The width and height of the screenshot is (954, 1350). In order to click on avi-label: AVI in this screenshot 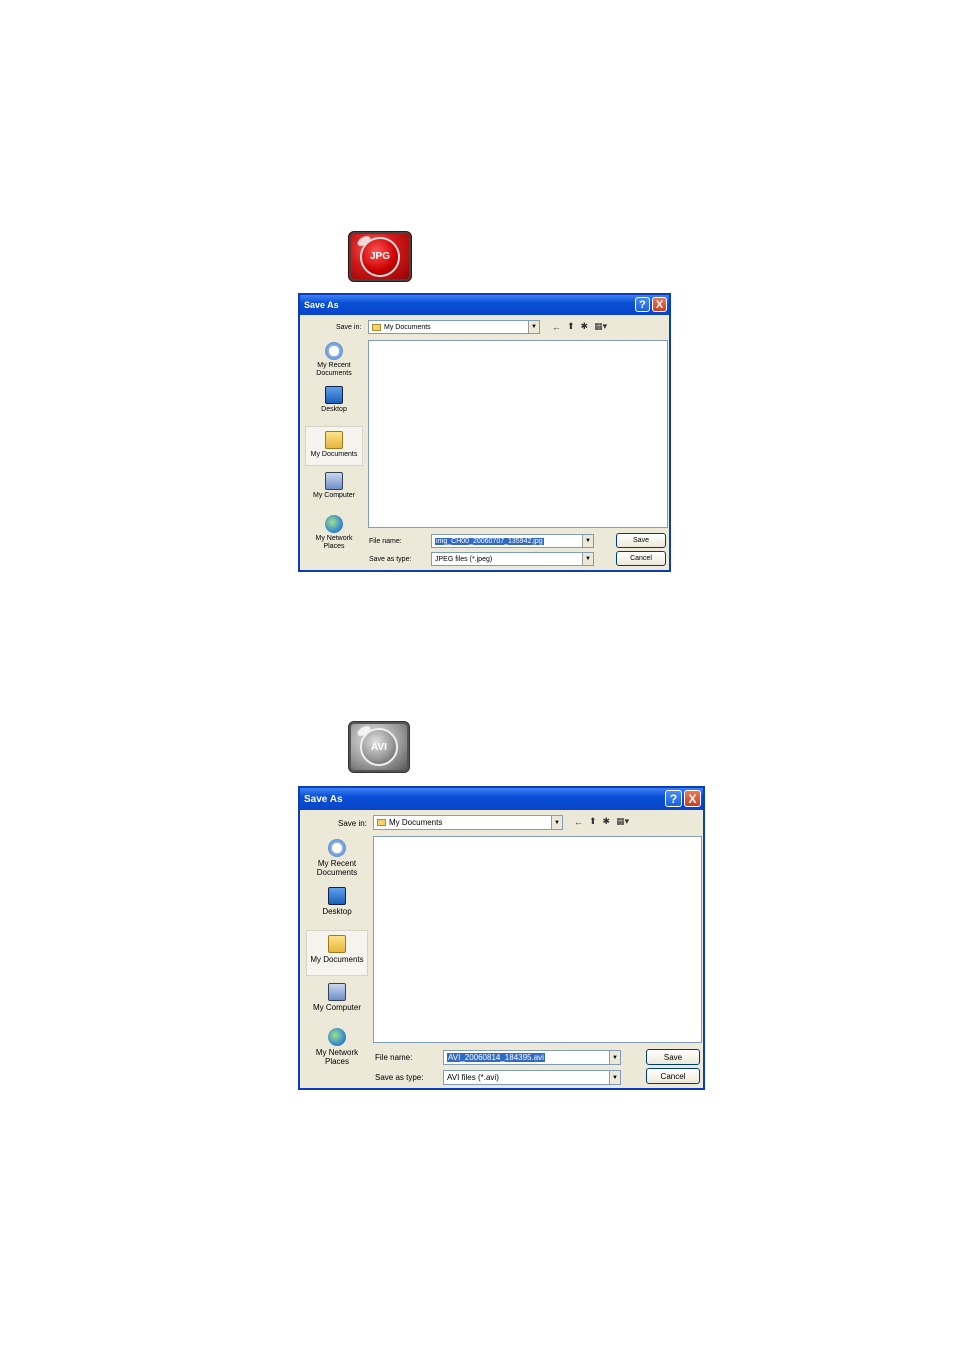, I will do `click(379, 747)`.